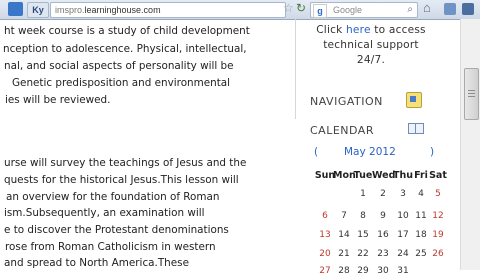  I want to click on calendar-day: 23, so click(383, 254).